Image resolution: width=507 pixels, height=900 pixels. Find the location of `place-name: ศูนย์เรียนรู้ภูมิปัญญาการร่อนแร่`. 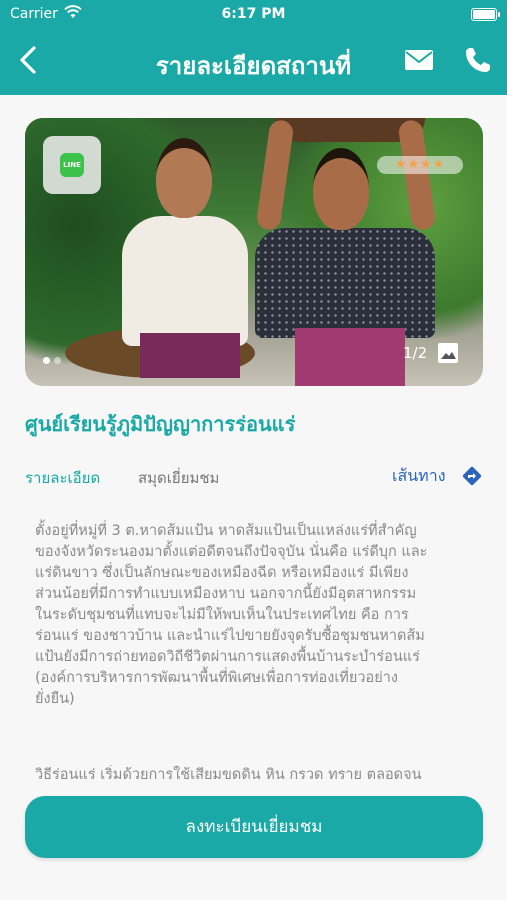

place-name: ศูนย์เรียนรู้ภูมิปัญญาการร่อนแร่ is located at coordinates (160, 424).